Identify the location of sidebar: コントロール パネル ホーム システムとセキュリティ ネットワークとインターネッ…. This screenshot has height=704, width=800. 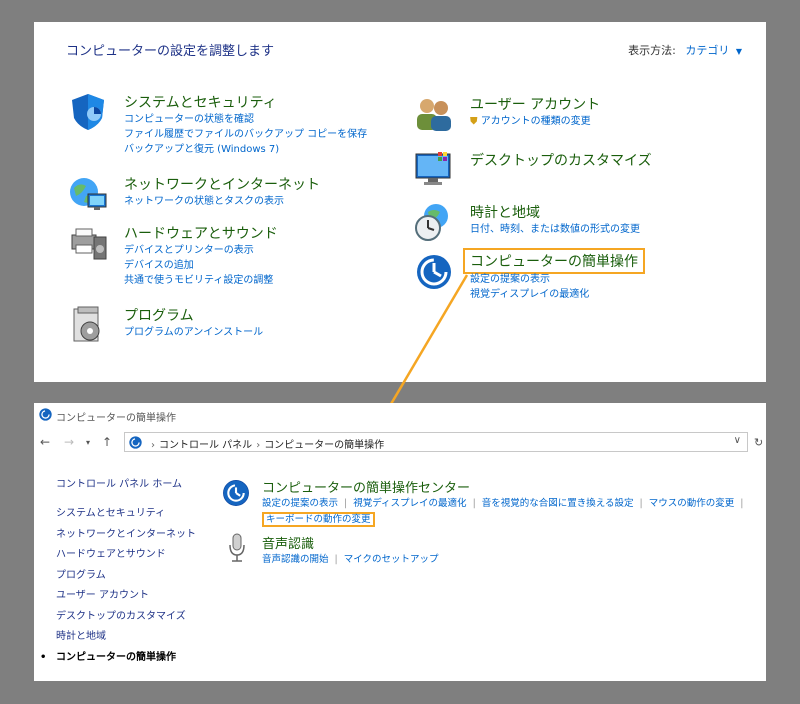
(118, 572).